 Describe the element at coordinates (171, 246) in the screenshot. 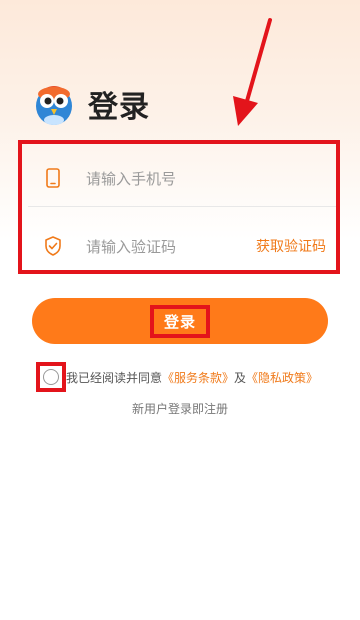

I see `code-input: 请输入验证码` at that location.